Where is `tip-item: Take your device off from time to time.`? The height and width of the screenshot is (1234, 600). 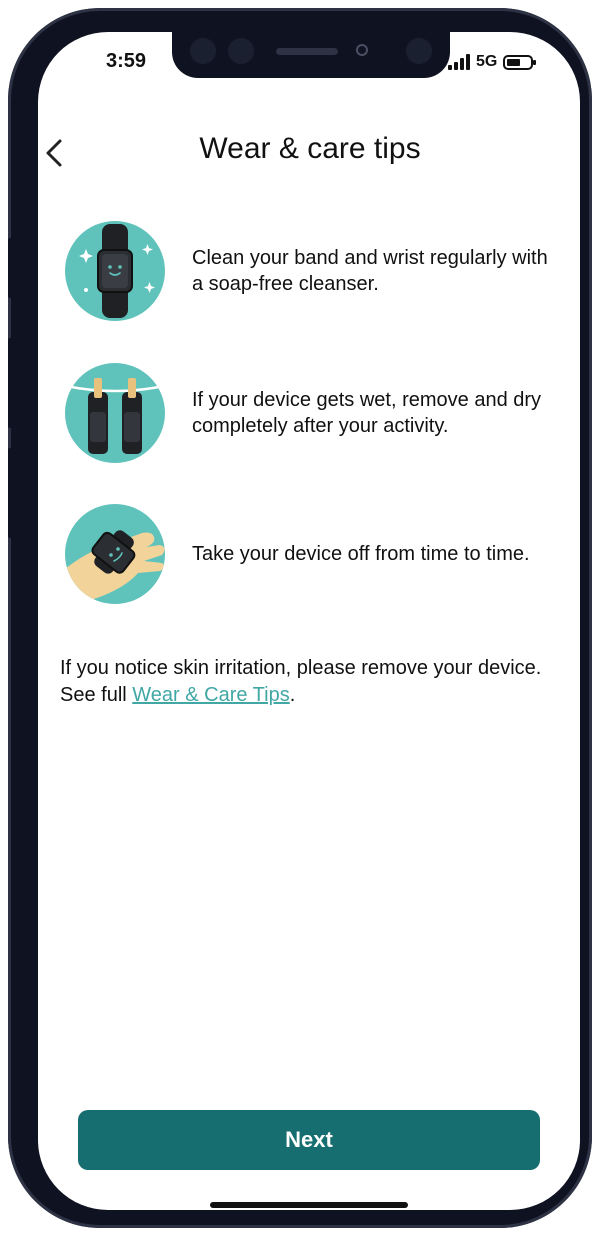
tip-item: Take your device off from time to time. is located at coordinates (314, 554).